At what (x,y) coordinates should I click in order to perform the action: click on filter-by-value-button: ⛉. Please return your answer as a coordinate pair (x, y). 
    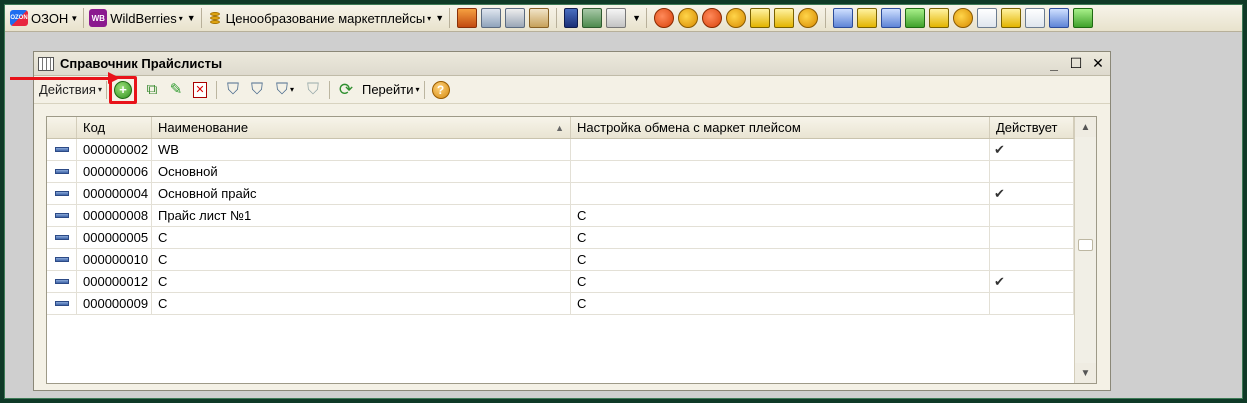
    Looking at the image, I should click on (257, 90).